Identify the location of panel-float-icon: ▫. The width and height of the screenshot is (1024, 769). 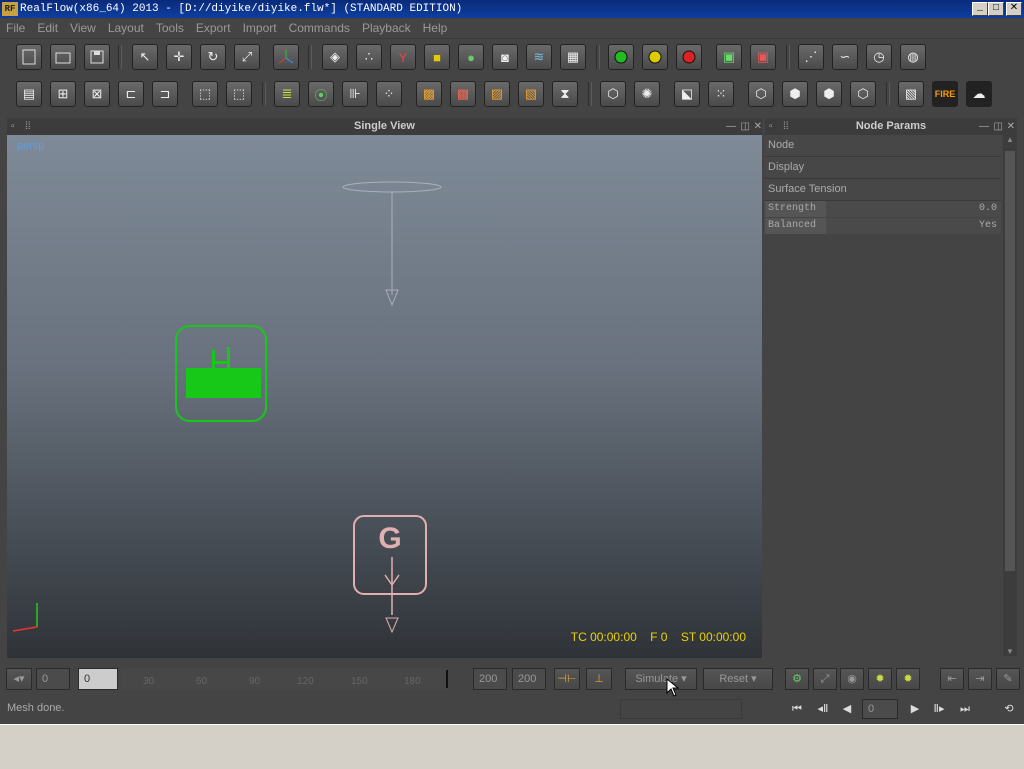
(13, 126).